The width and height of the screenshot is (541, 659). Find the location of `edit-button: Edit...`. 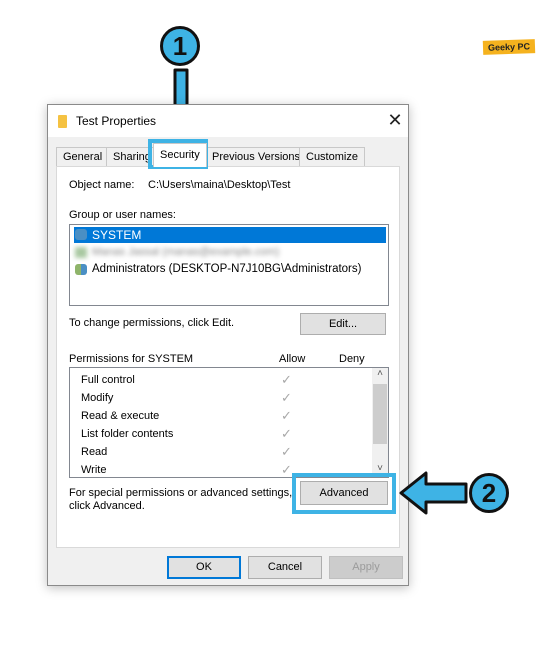

edit-button: Edit... is located at coordinates (343, 324).